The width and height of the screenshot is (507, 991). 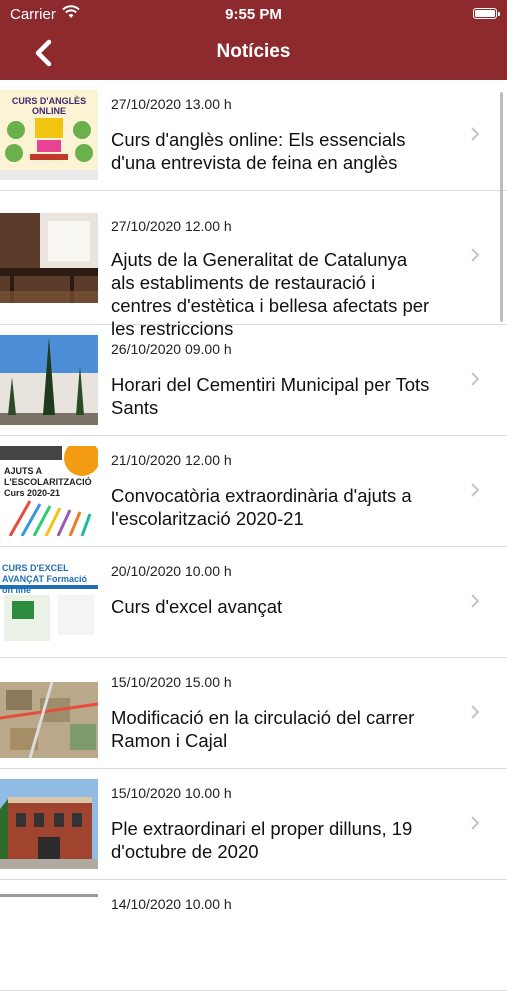 I want to click on news-date: 14/10/2020 10.00 h, so click(x=171, y=904).